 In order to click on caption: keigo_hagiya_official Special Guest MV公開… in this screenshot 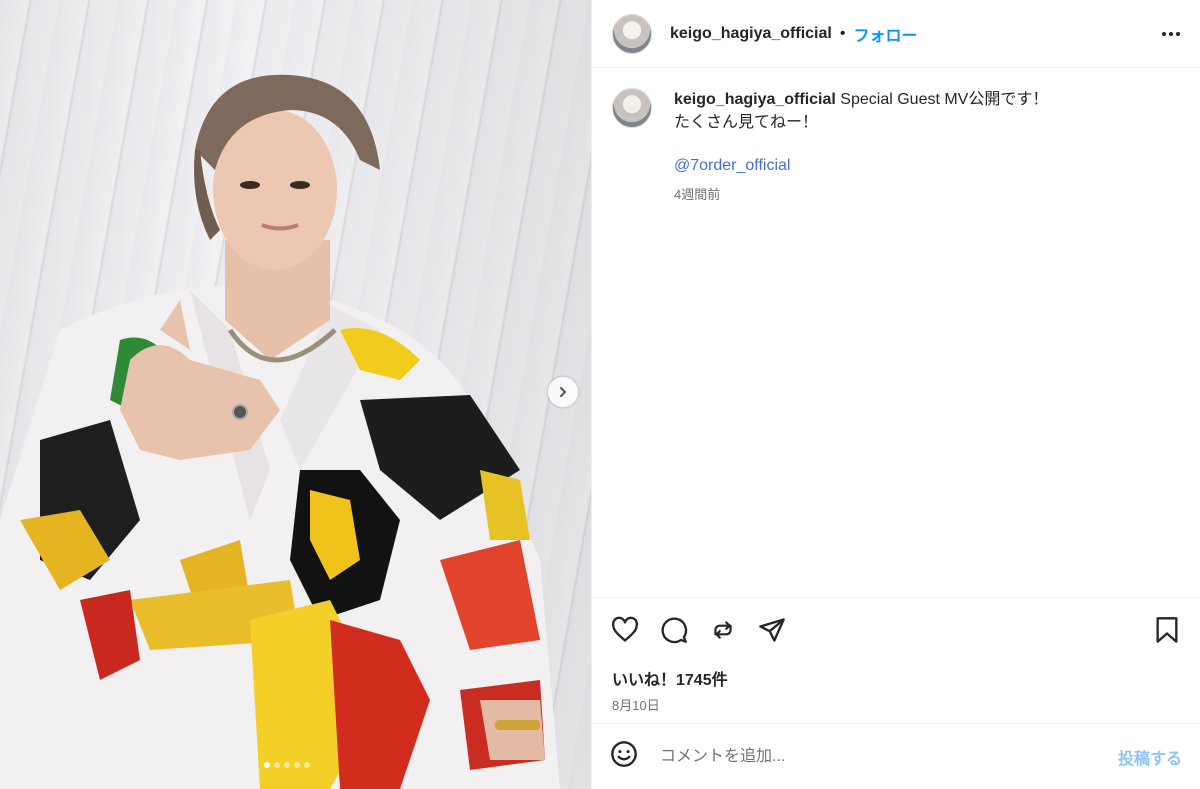, I will do `click(896, 137)`.